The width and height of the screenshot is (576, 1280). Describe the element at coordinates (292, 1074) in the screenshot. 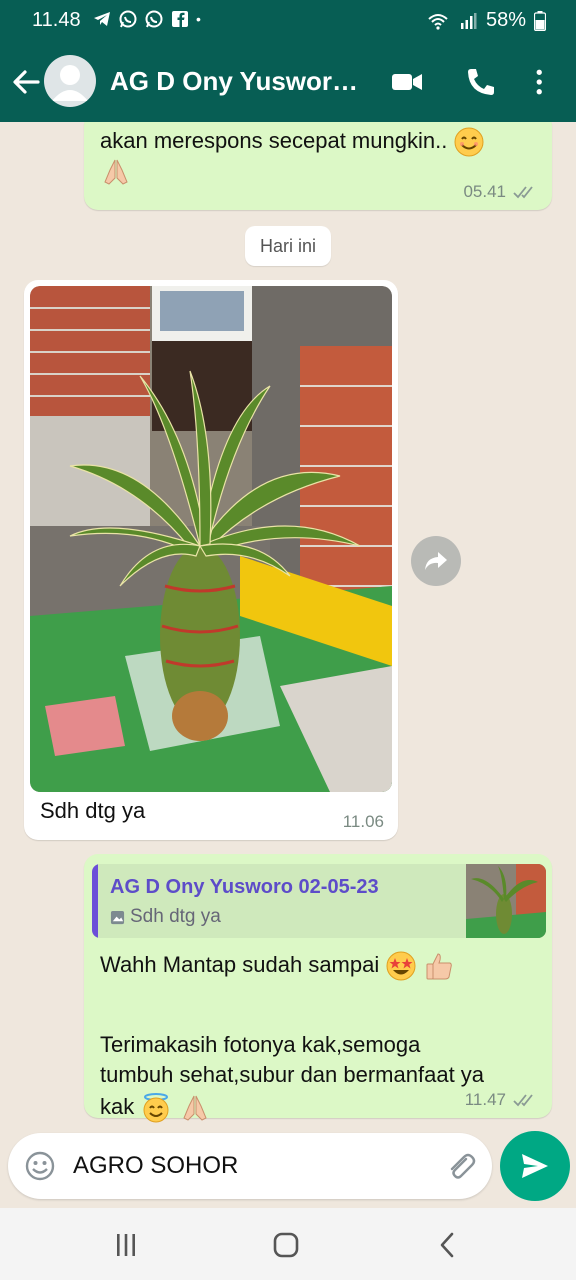

I see `message-text-para2-line2: tumbuh sehat,subur dan bermanfaat ya` at that location.